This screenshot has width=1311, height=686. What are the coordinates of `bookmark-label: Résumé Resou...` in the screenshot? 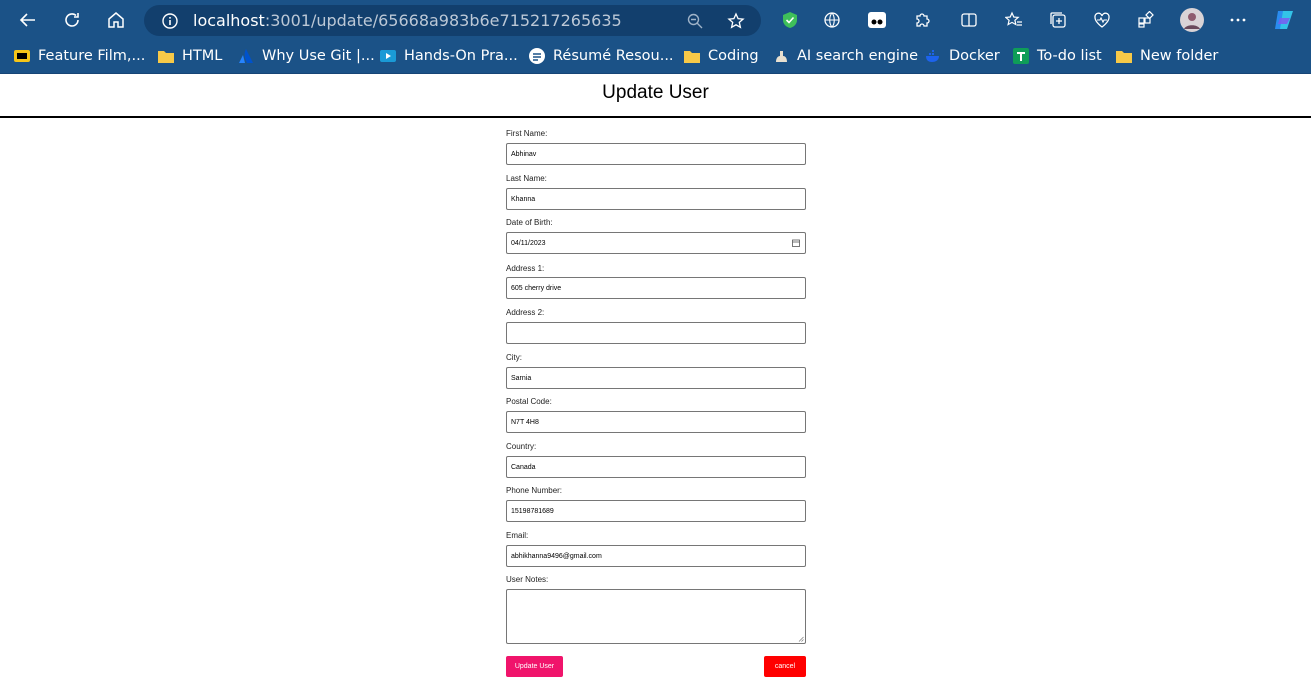 It's located at (613, 56).